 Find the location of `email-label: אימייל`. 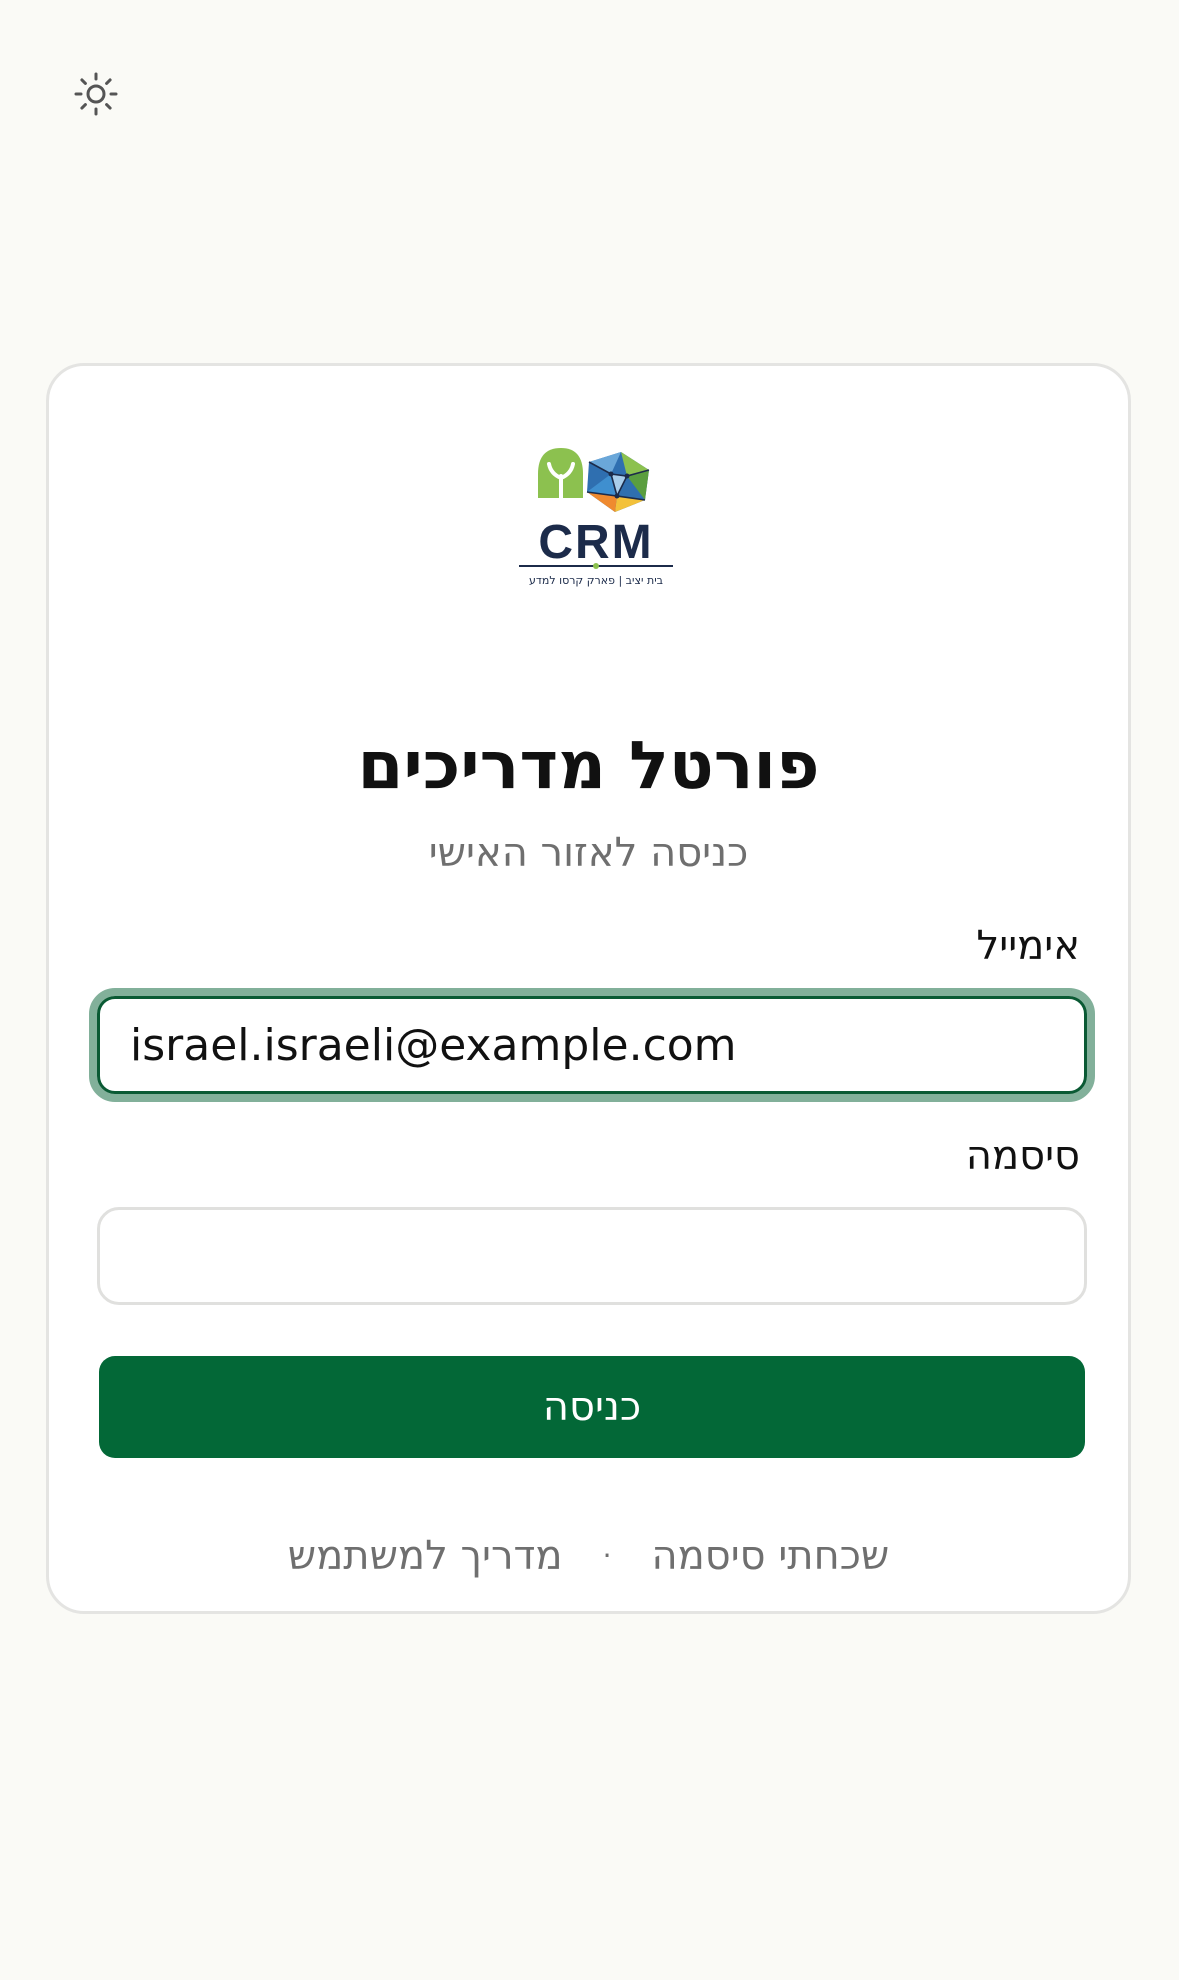

email-label: אימייל is located at coordinates (1028, 946).